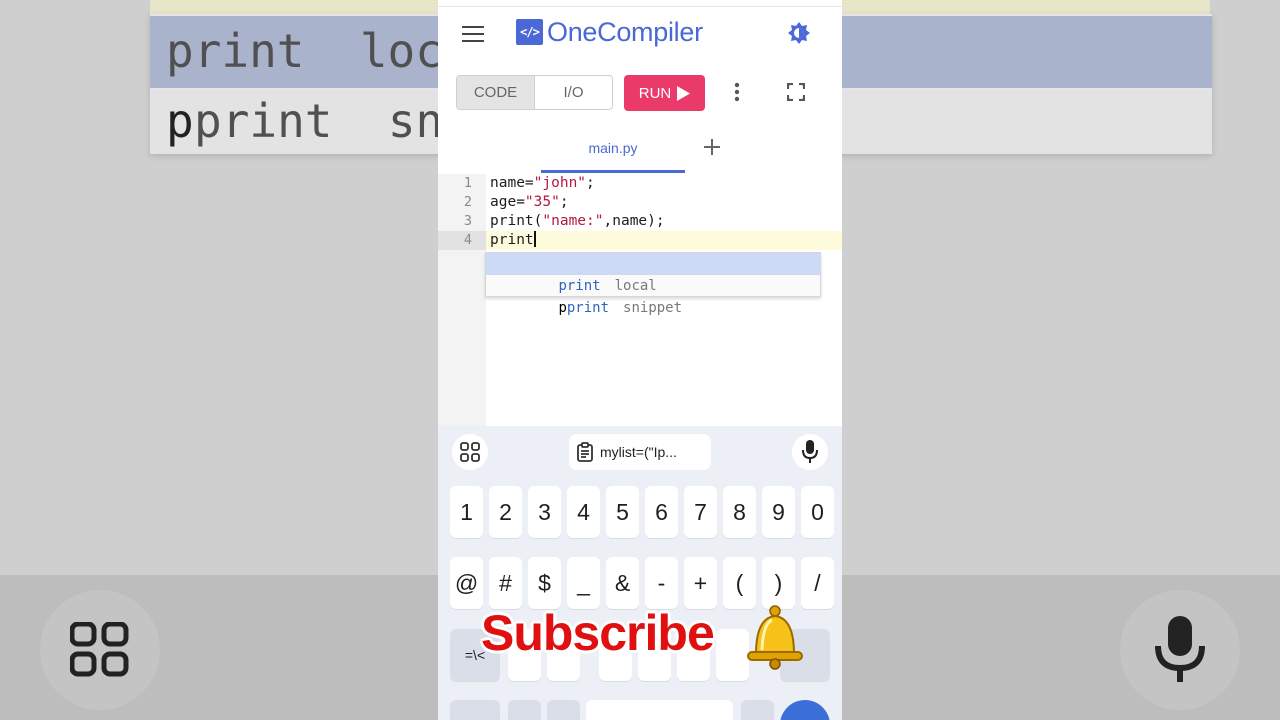 Image resolution: width=1280 pixels, height=720 pixels. I want to click on editor-toolbar: CODE I/O RUN, so click(640, 93).